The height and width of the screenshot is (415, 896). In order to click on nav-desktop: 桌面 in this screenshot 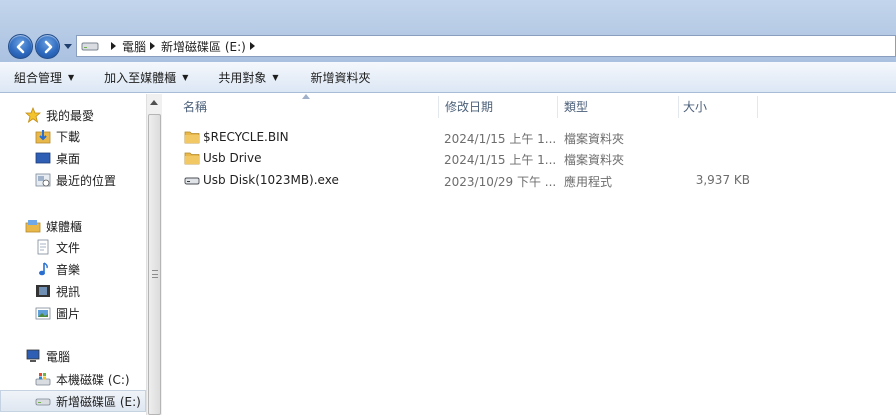, I will do `click(73, 158)`.